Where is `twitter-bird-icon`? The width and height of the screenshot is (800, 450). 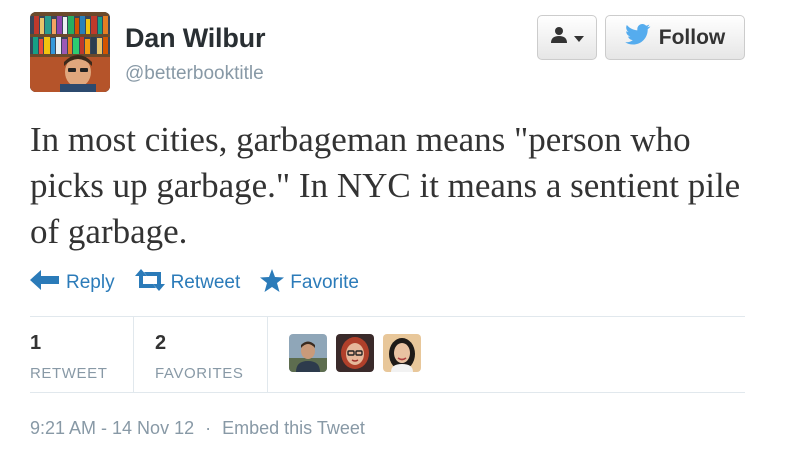
twitter-bird-icon is located at coordinates (637, 37).